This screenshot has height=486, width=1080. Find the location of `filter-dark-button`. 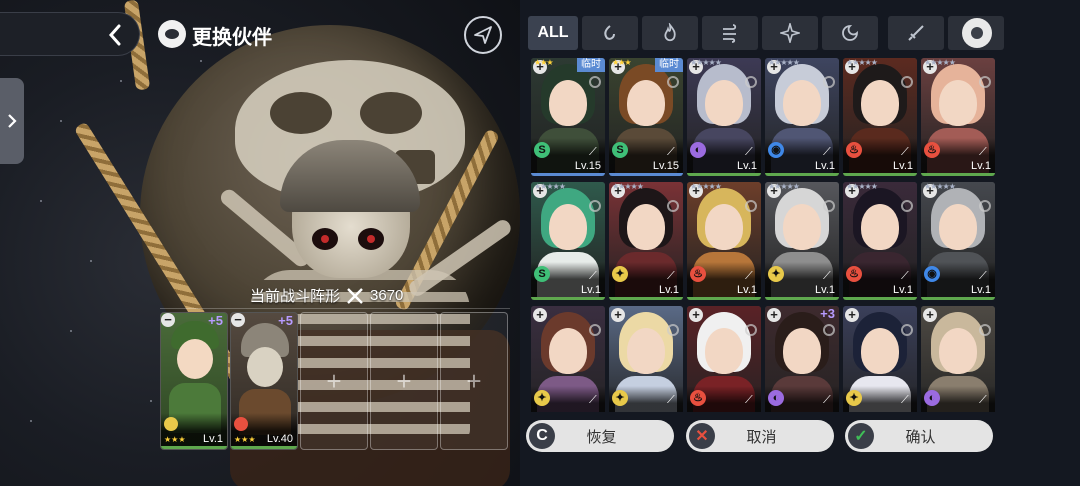

filter-dark-button is located at coordinates (850, 33).